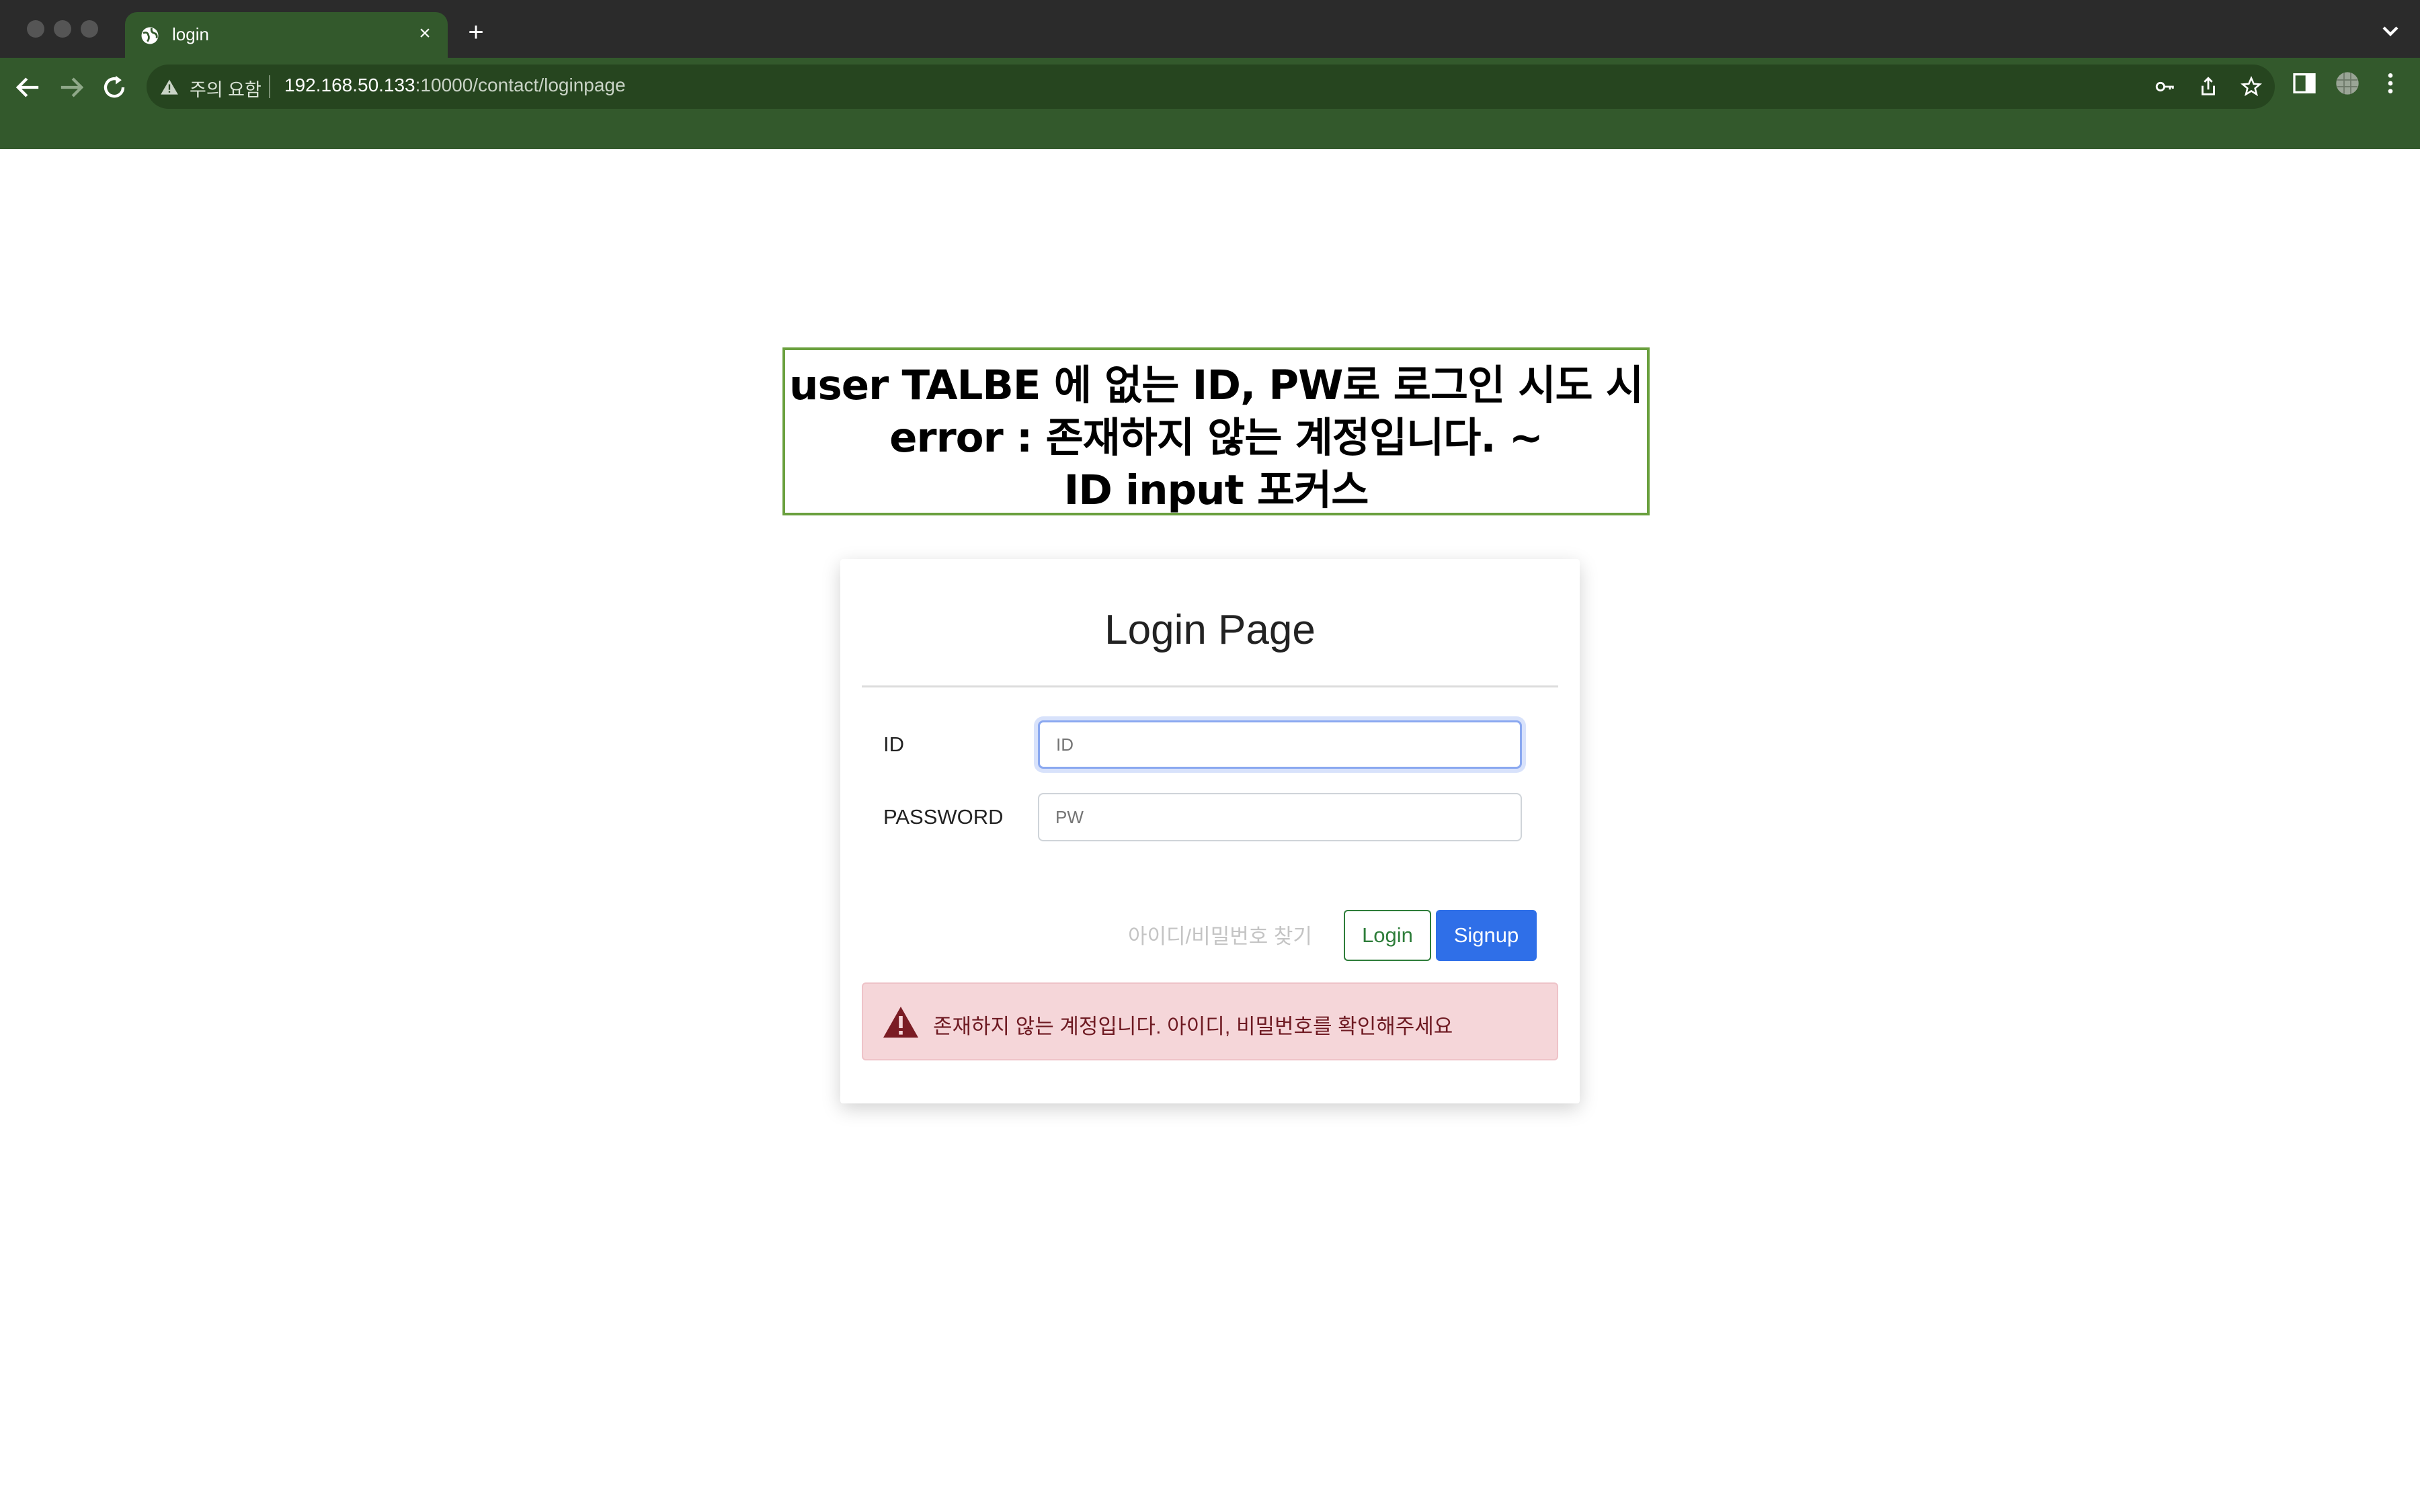  What do you see at coordinates (89, 29) in the screenshot?
I see `window-zoom-dot` at bounding box center [89, 29].